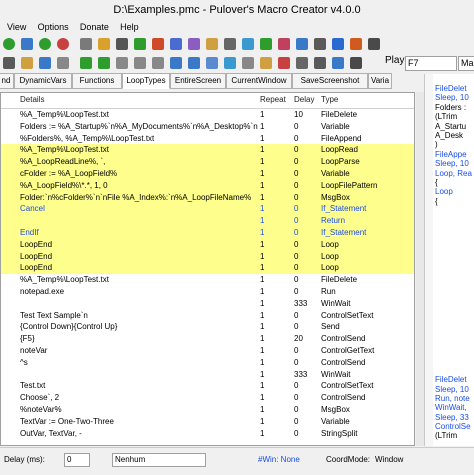 The width and height of the screenshot is (474, 475). I want to click on preview-icon, so click(338, 63).